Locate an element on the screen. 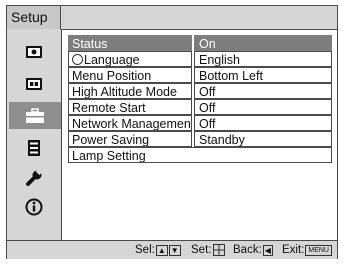 The height and width of the screenshot is (267, 344). sidebar-item-menu-list is located at coordinates (34, 147).